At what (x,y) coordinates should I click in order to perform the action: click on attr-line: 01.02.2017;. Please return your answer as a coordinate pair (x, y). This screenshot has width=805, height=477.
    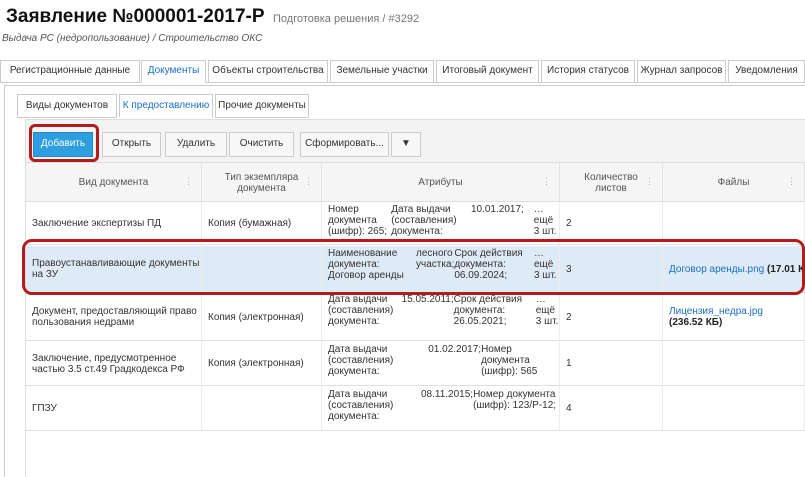
    Looking at the image, I should click on (455, 349).